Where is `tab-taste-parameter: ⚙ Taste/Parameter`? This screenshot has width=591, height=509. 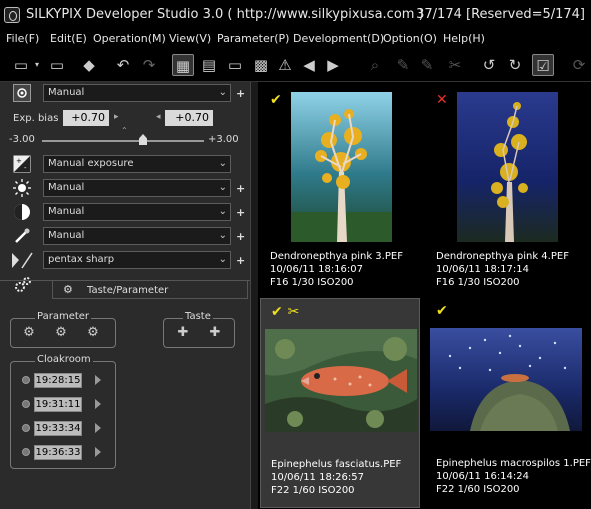
tab-taste-parameter: ⚙ Taste/Parameter is located at coordinates (150, 290).